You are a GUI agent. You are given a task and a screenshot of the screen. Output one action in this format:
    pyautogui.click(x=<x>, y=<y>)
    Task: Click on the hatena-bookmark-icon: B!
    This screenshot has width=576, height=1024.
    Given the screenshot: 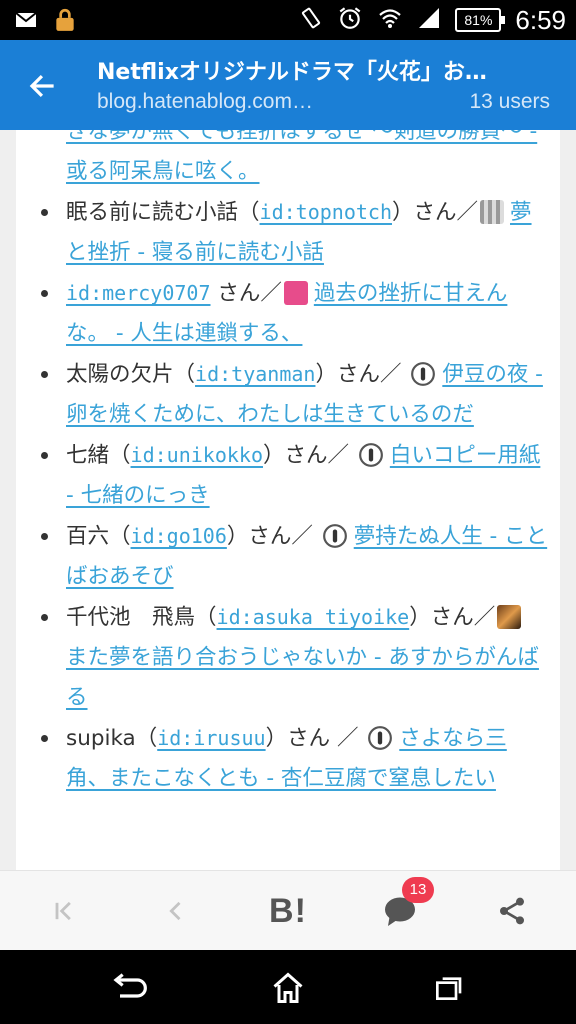 What is the action you would take?
    pyautogui.click(x=288, y=910)
    